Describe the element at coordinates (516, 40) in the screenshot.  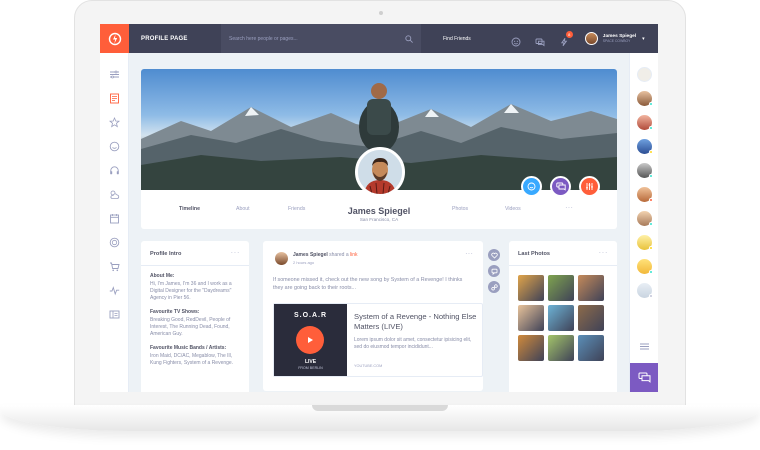
I see `friend-requests-icon` at that location.